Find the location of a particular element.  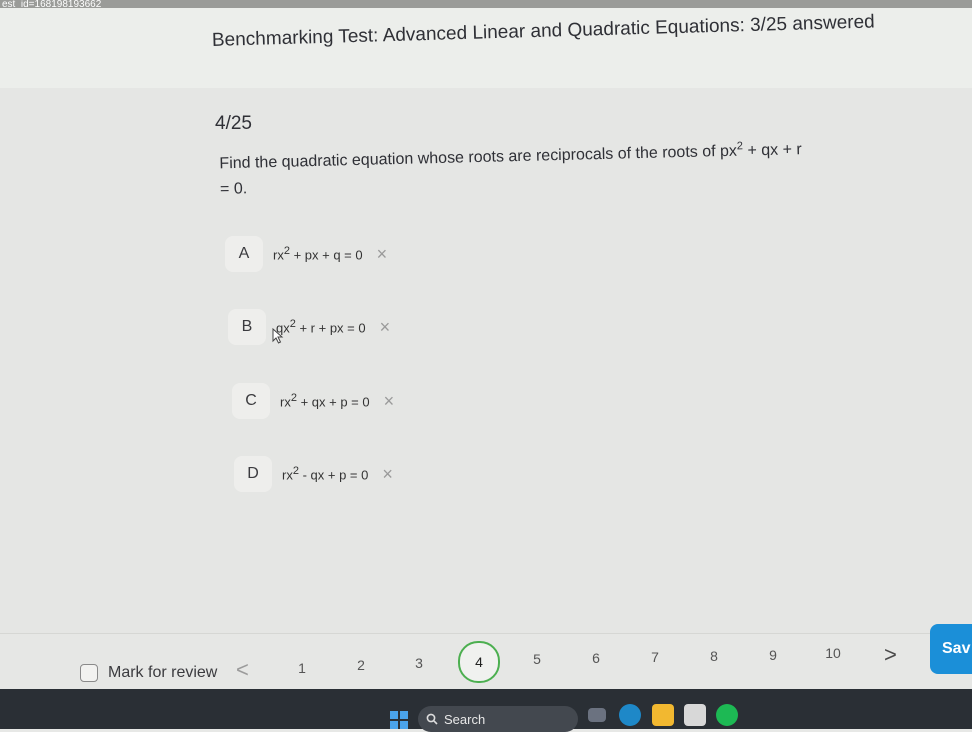

option-text: rx2 - qx + p = 0 is located at coordinates (325, 473).